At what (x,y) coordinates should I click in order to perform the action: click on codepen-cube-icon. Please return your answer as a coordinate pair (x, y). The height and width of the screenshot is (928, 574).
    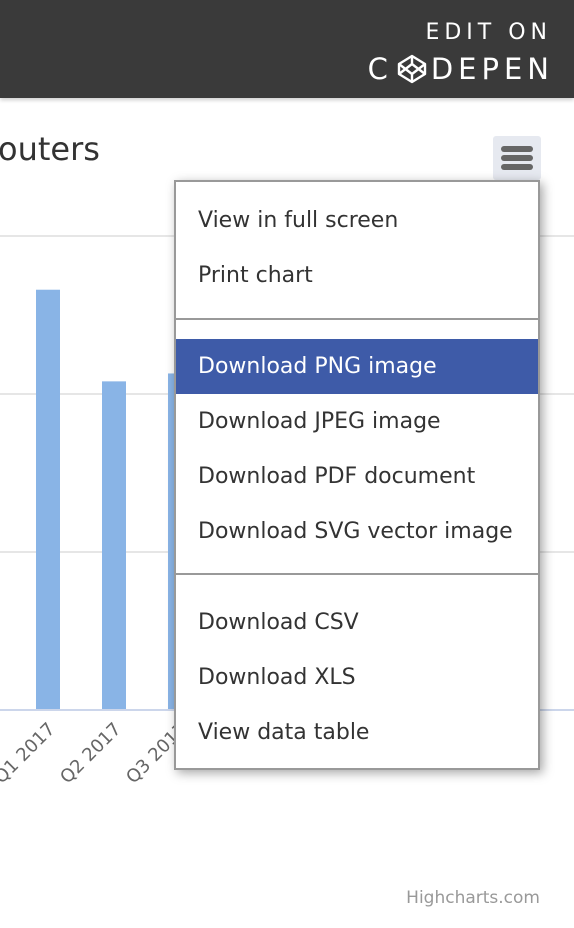
    Looking at the image, I should click on (412, 69).